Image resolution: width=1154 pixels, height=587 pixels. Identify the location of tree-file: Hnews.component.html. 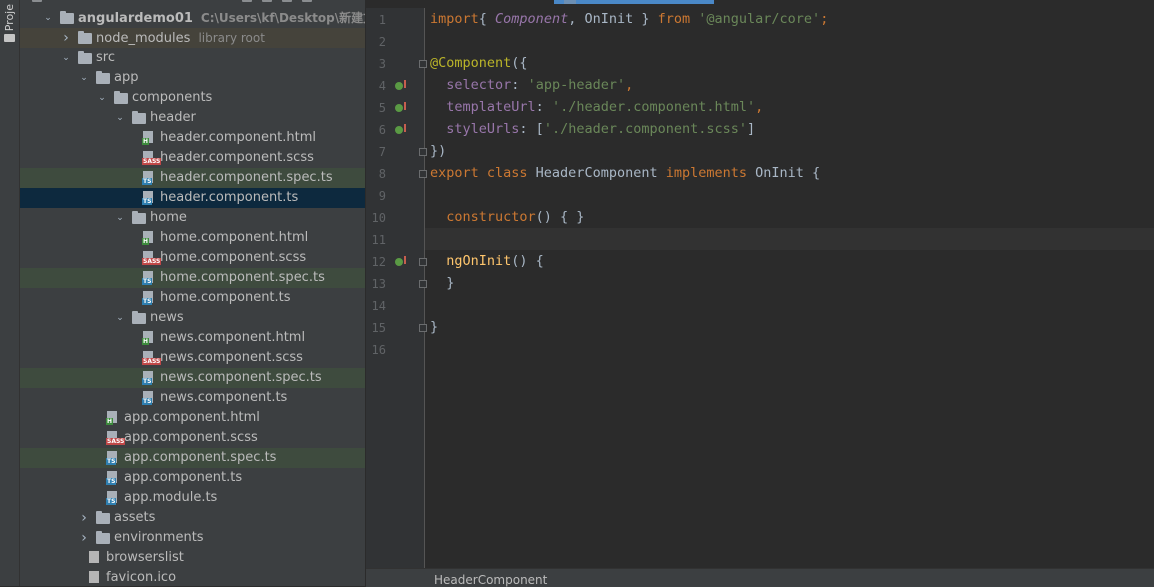
(192, 338).